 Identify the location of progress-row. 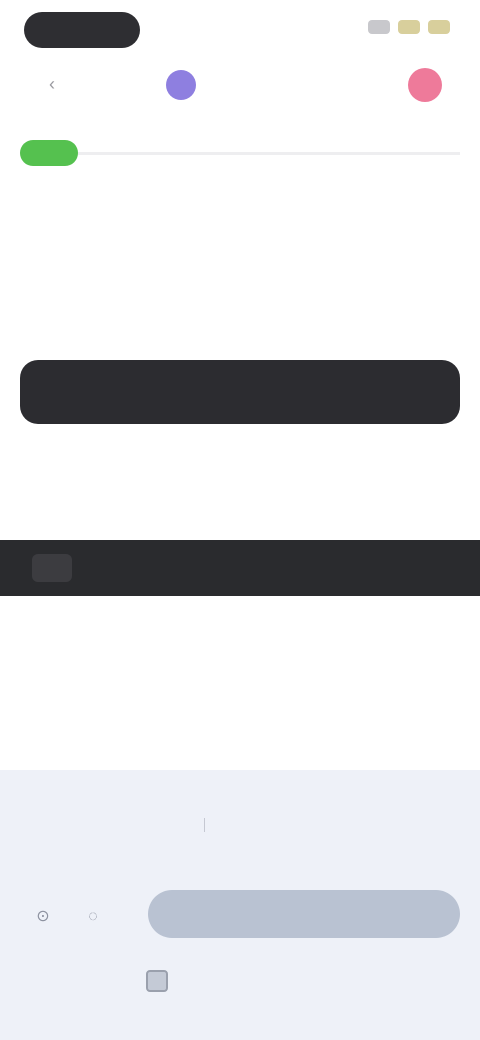
(240, 153).